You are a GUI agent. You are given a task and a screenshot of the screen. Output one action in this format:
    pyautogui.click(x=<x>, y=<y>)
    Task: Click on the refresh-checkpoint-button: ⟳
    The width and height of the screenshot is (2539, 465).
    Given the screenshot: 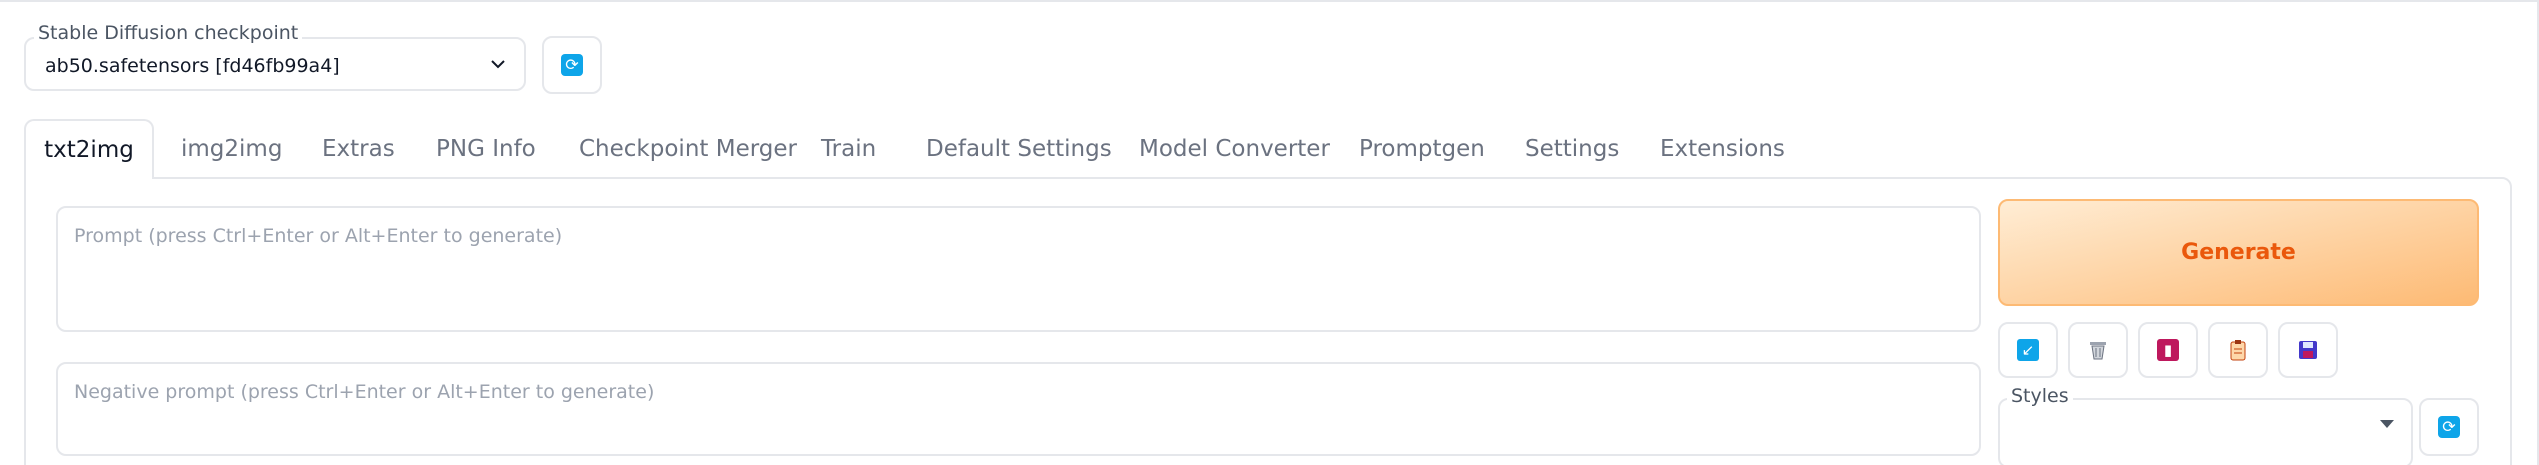 What is the action you would take?
    pyautogui.click(x=572, y=65)
    